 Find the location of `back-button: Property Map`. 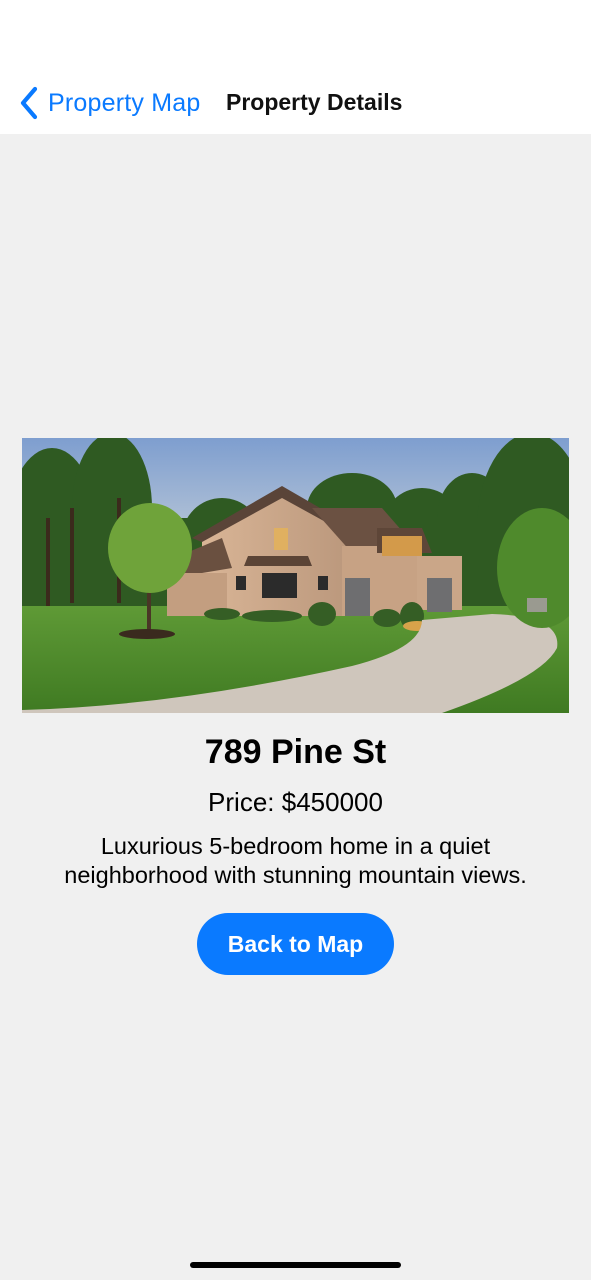

back-button: Property Map is located at coordinates (107, 103).